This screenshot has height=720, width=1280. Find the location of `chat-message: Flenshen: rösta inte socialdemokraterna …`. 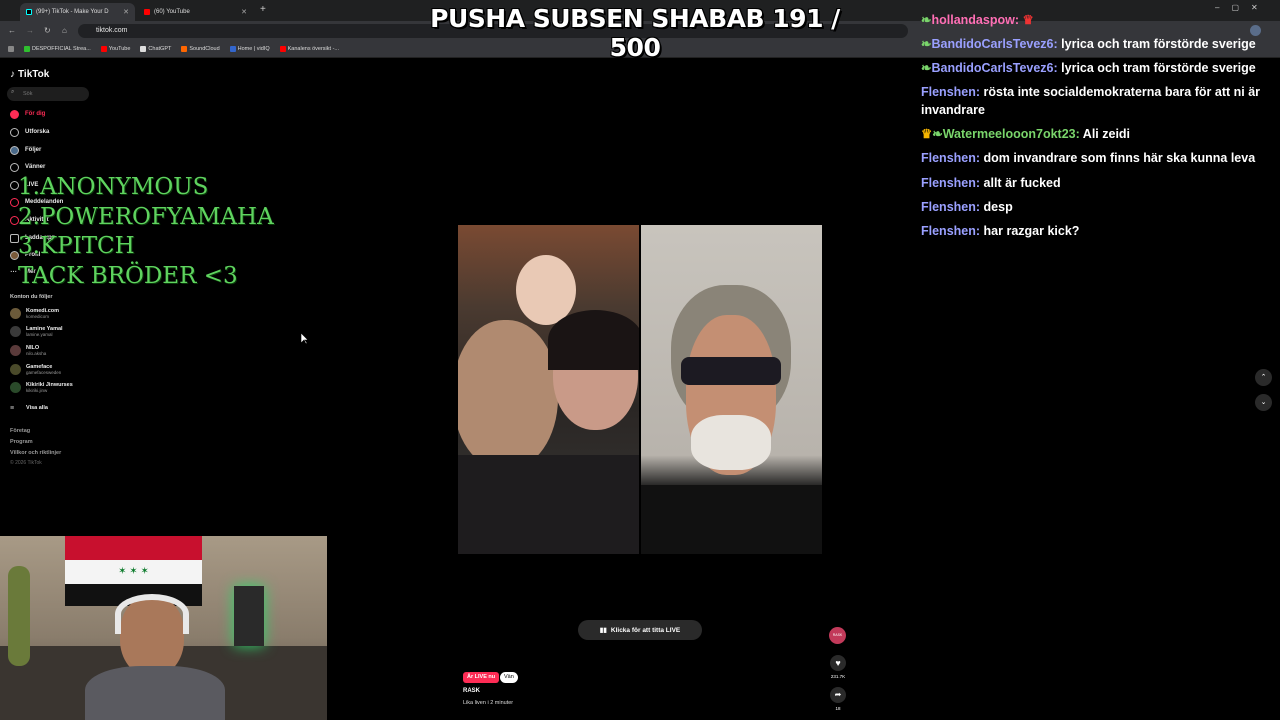

chat-message: Flenshen: rösta inte socialdemokraterna … is located at coordinates (1091, 101).